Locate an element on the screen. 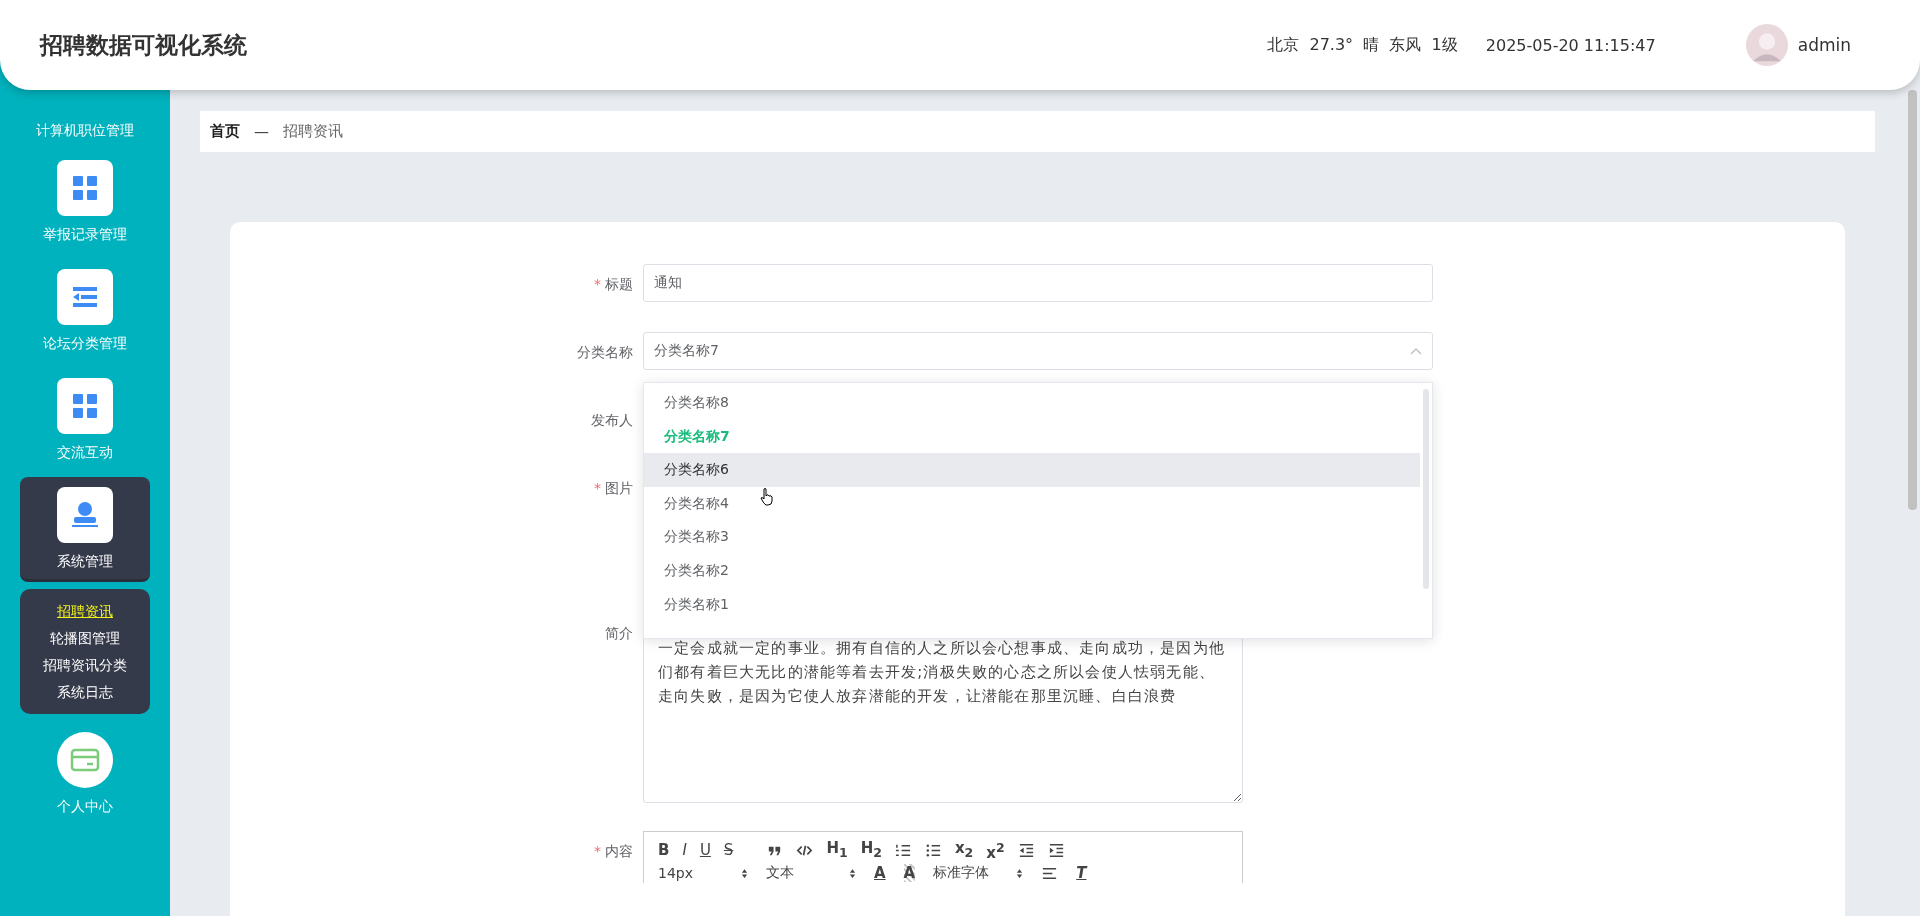 The height and width of the screenshot is (916, 1920). toolbar-select: 文本 is located at coordinates (811, 873).